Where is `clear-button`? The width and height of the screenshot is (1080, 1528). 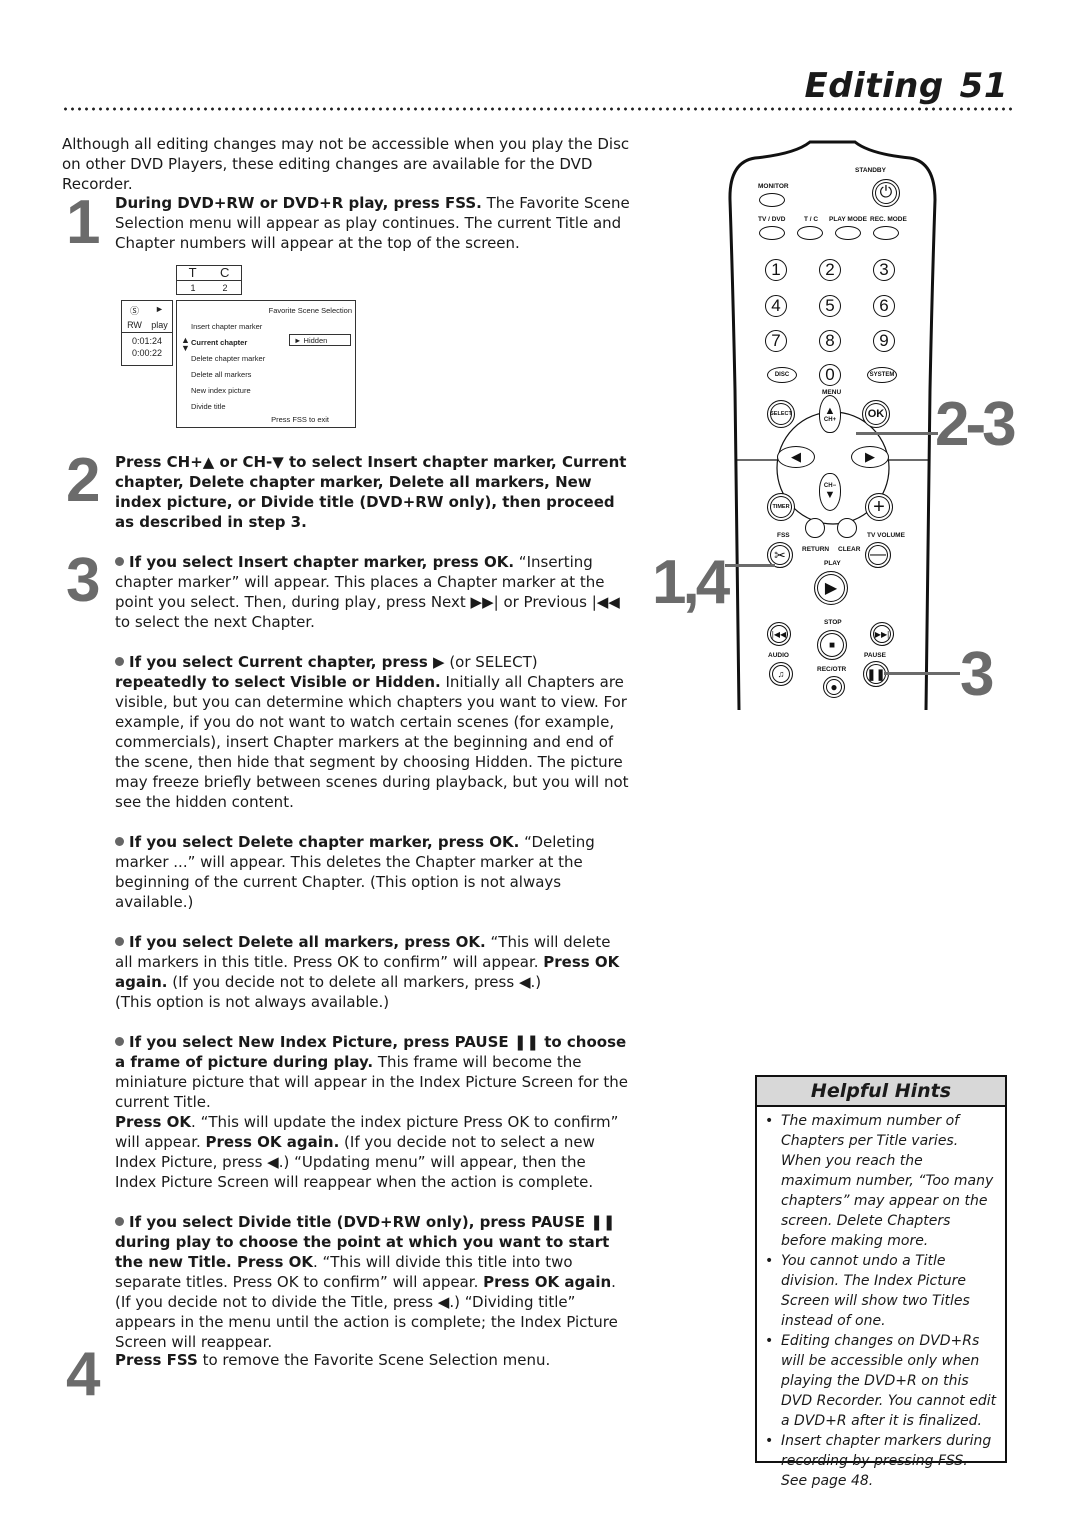 clear-button is located at coordinates (847, 528).